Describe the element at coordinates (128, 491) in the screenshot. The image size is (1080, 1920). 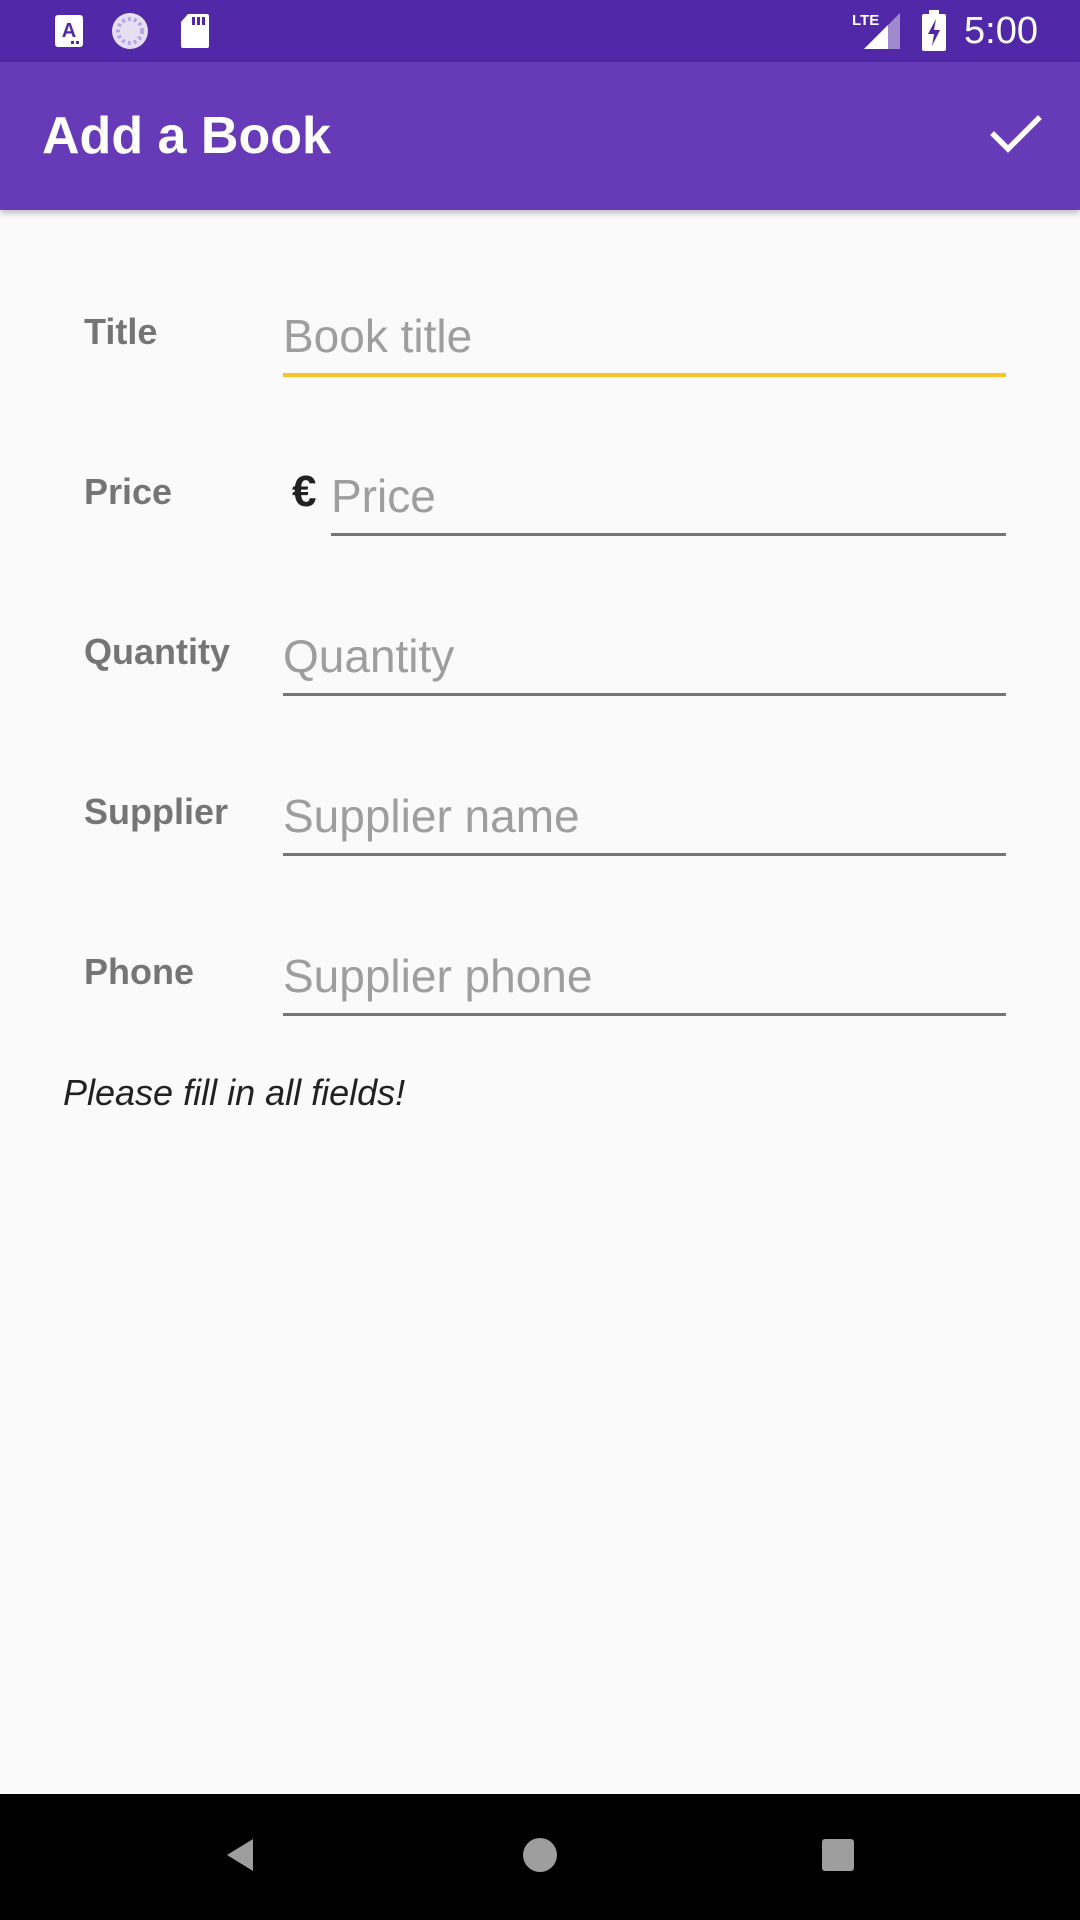
I see `price-label: Price` at that location.